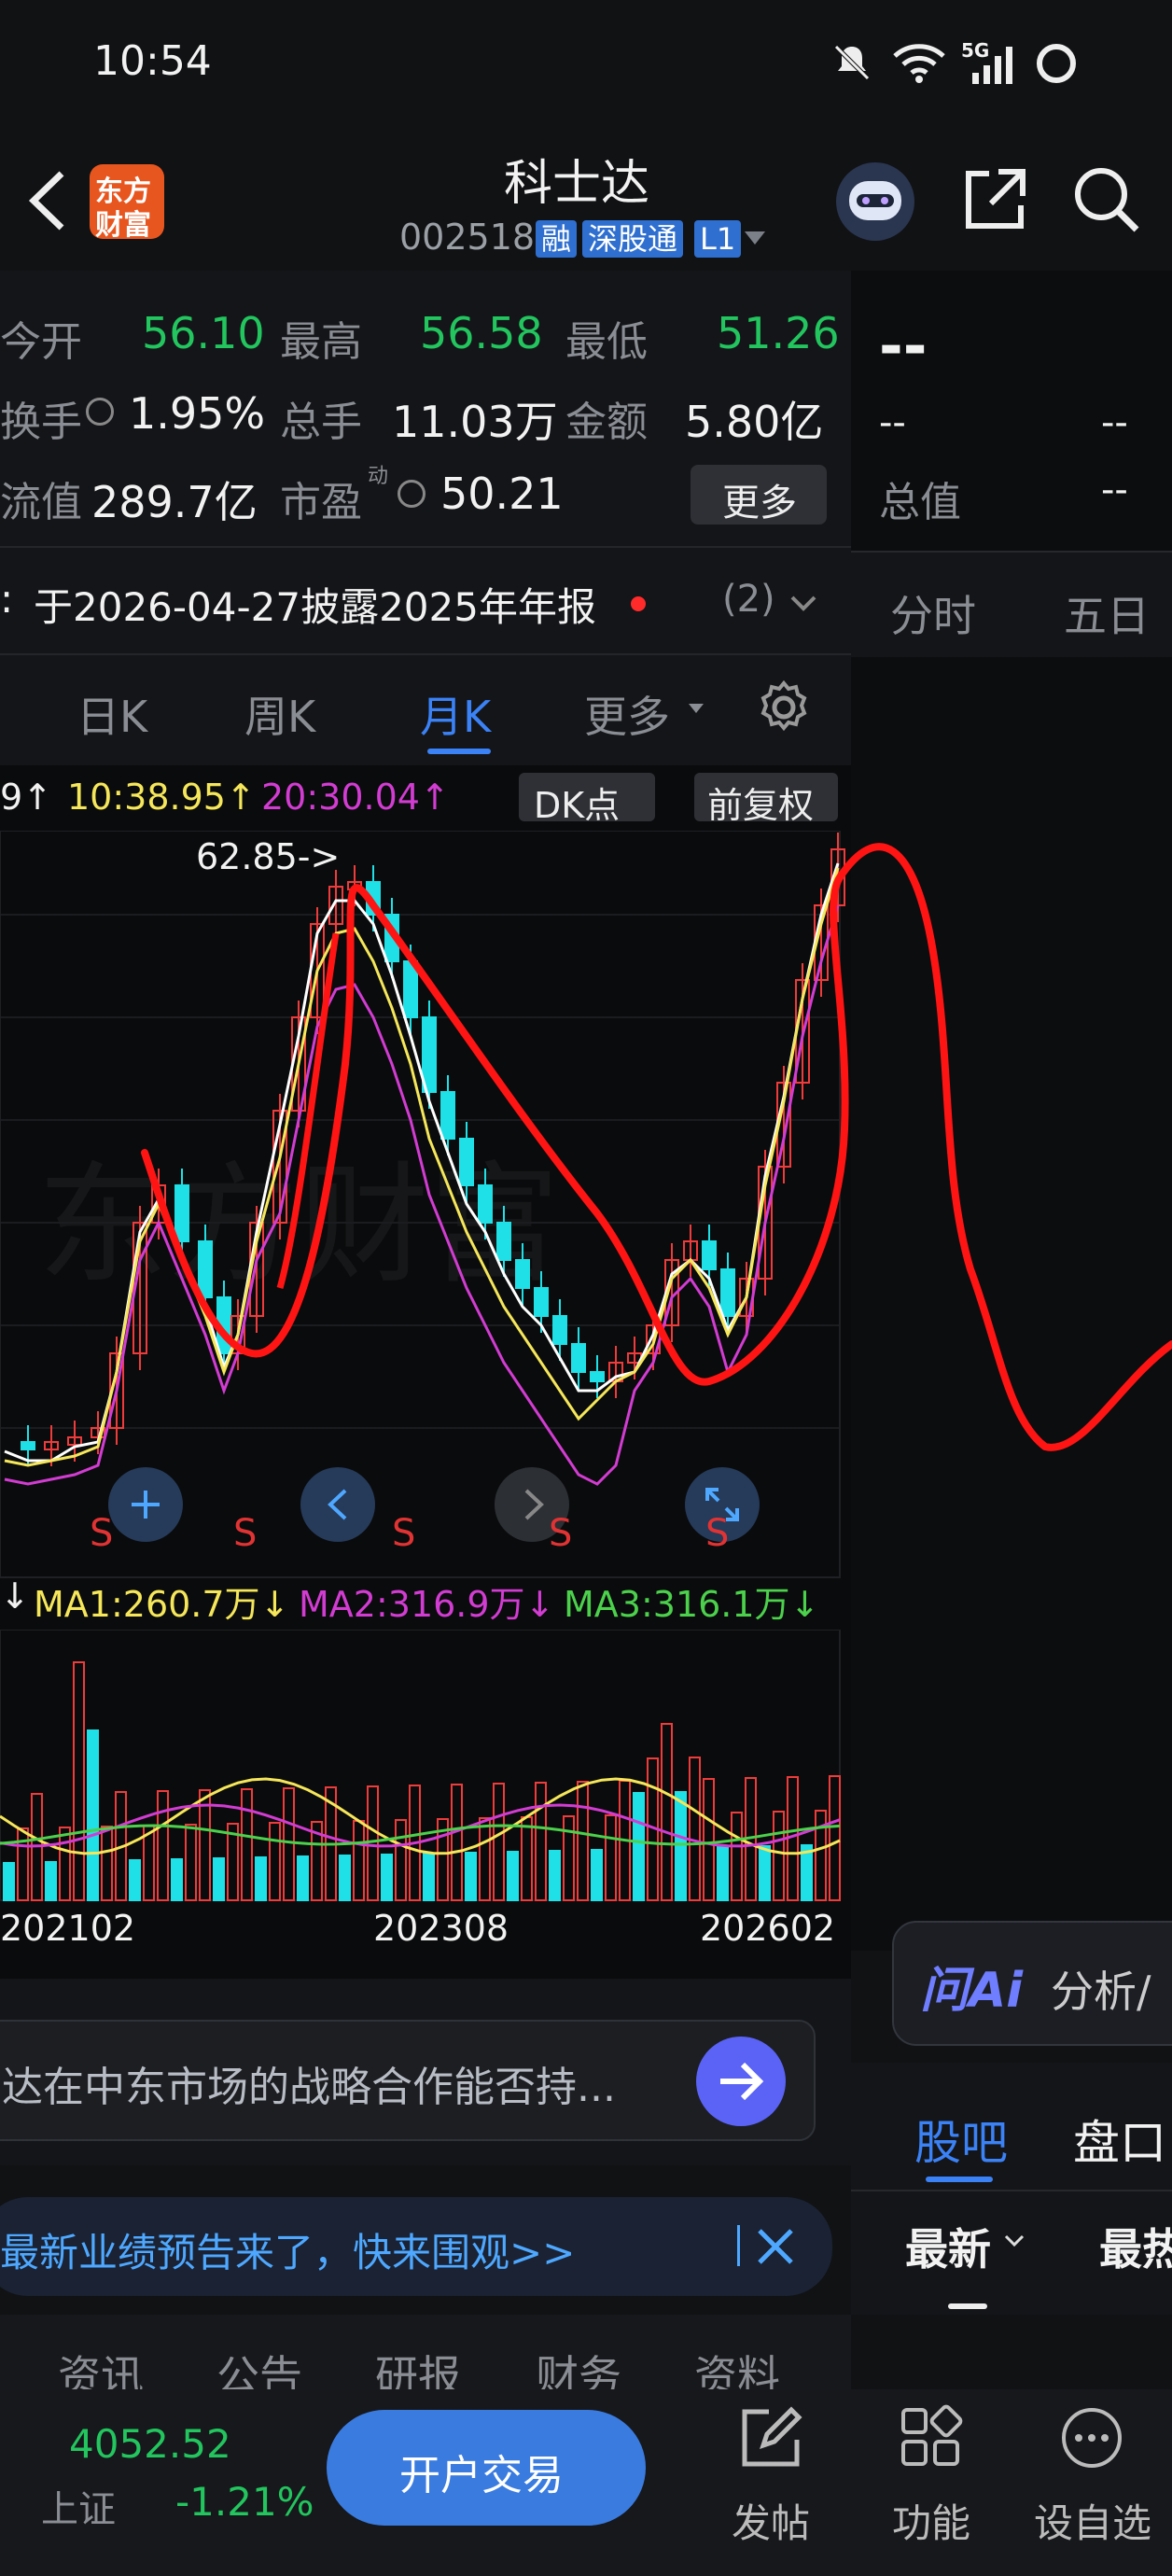 The height and width of the screenshot is (2576, 1172). Describe the element at coordinates (459, 751) in the screenshot. I see `tab-active-indicator` at that location.